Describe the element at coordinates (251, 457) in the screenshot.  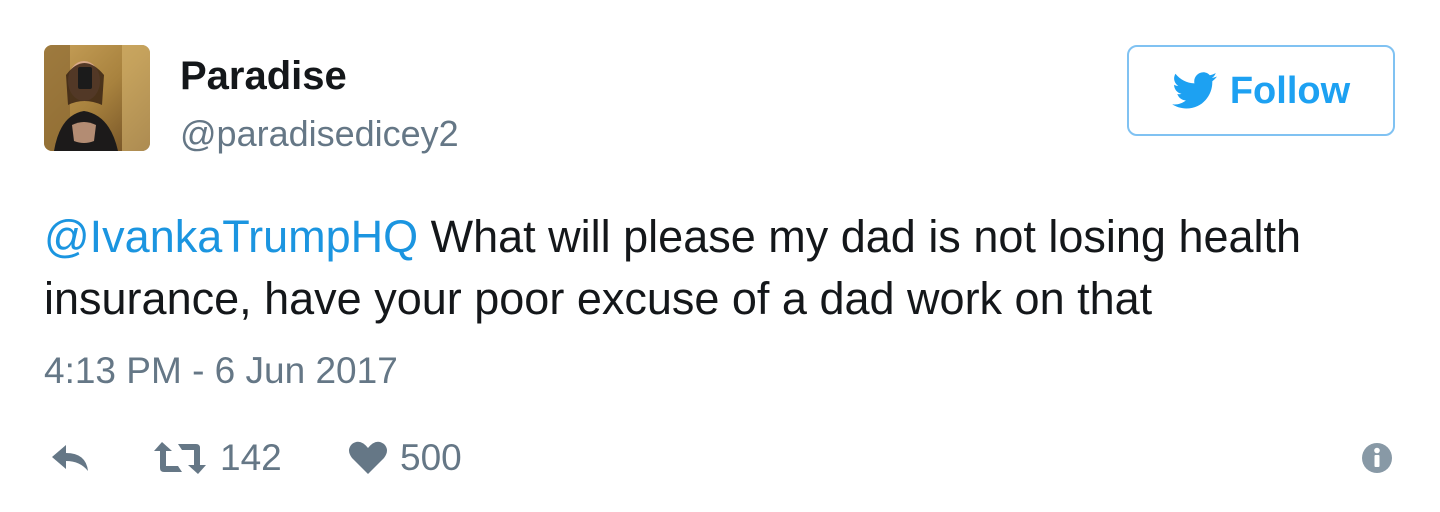
I see `retweet-count: 142` at that location.